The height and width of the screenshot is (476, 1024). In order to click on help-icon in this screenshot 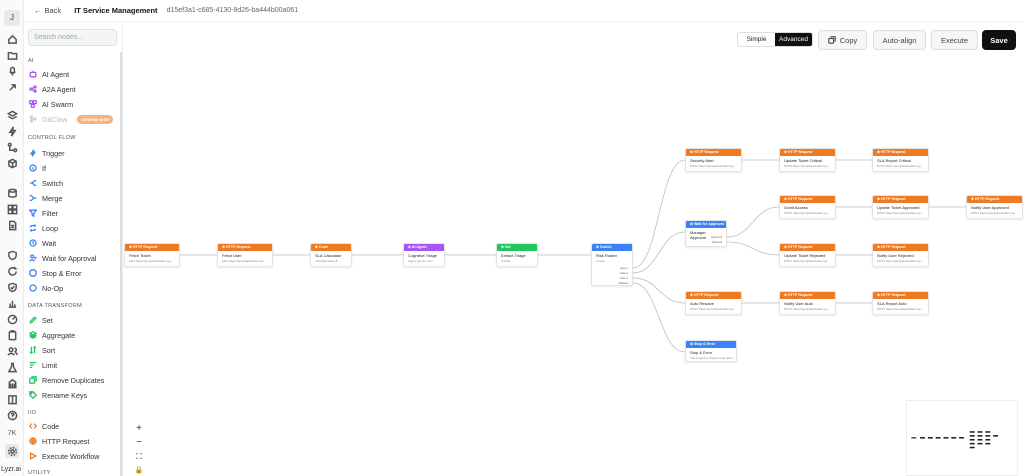, I will do `click(12, 415)`.